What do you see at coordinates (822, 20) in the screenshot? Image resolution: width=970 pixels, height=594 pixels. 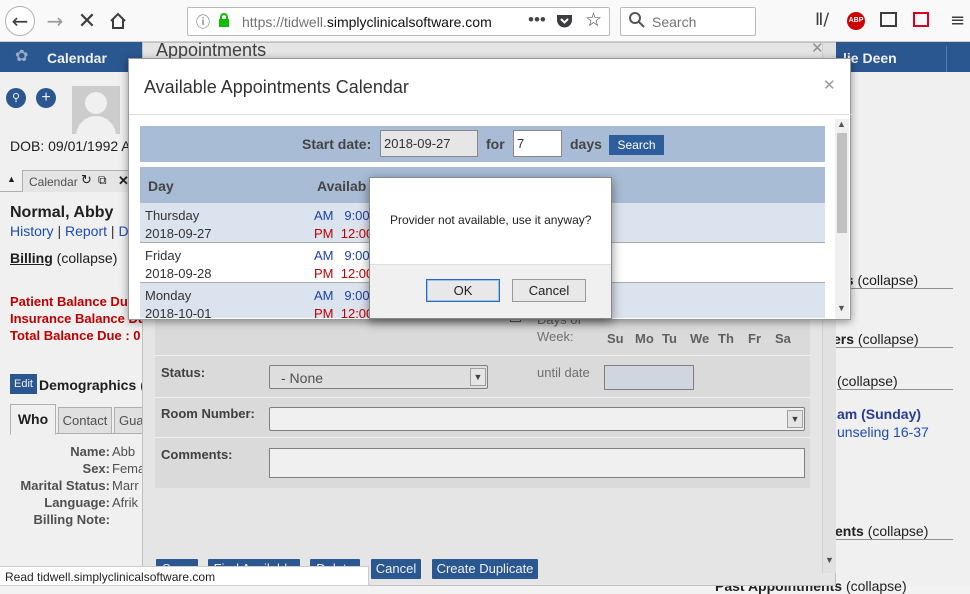 I see `library-icon: Ⅱ∕` at bounding box center [822, 20].